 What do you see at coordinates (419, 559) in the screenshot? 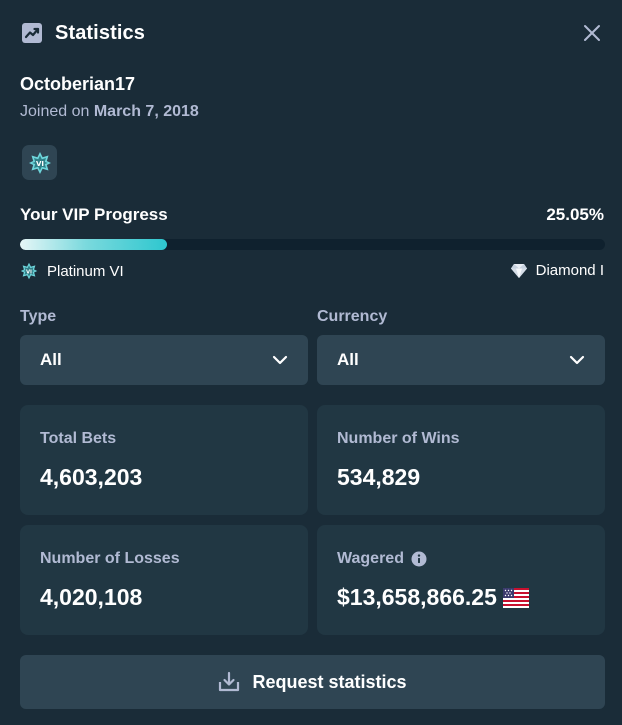
I see `info-icon` at bounding box center [419, 559].